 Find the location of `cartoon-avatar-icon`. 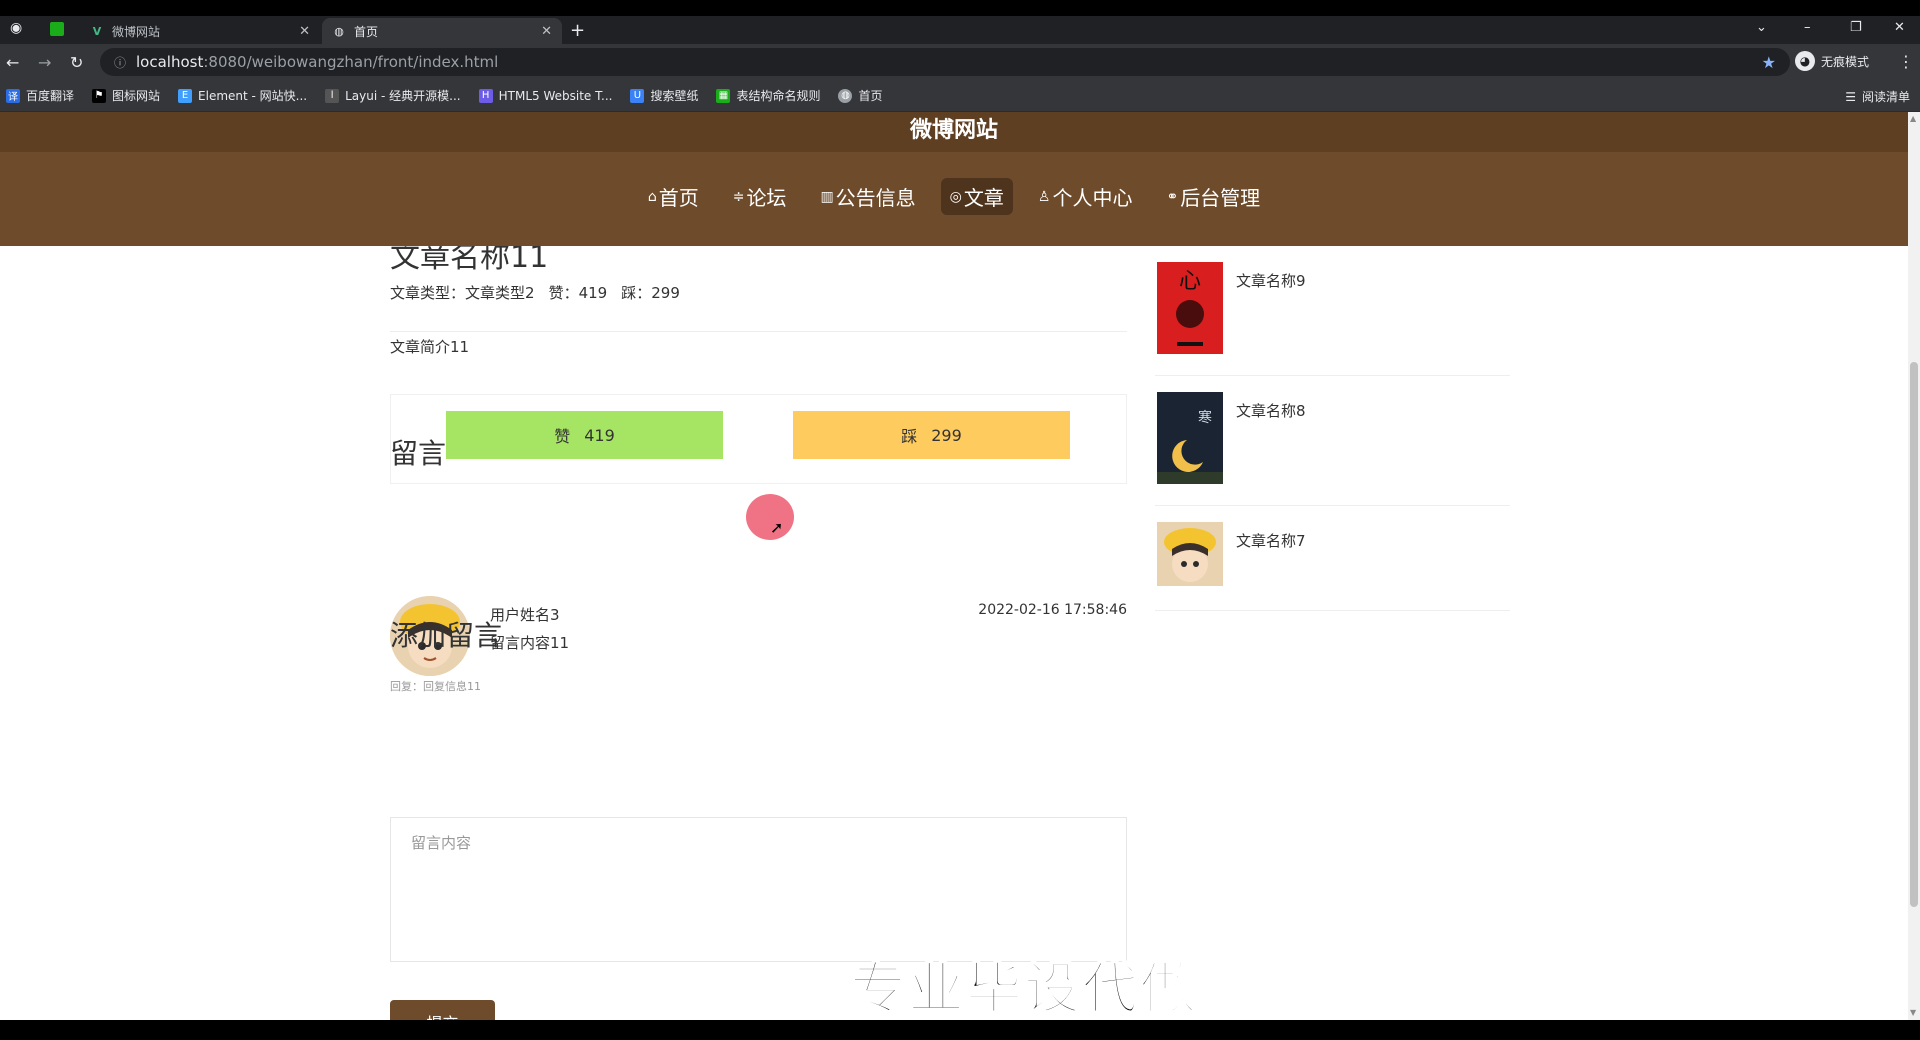

cartoon-avatar-icon is located at coordinates (1190, 554).